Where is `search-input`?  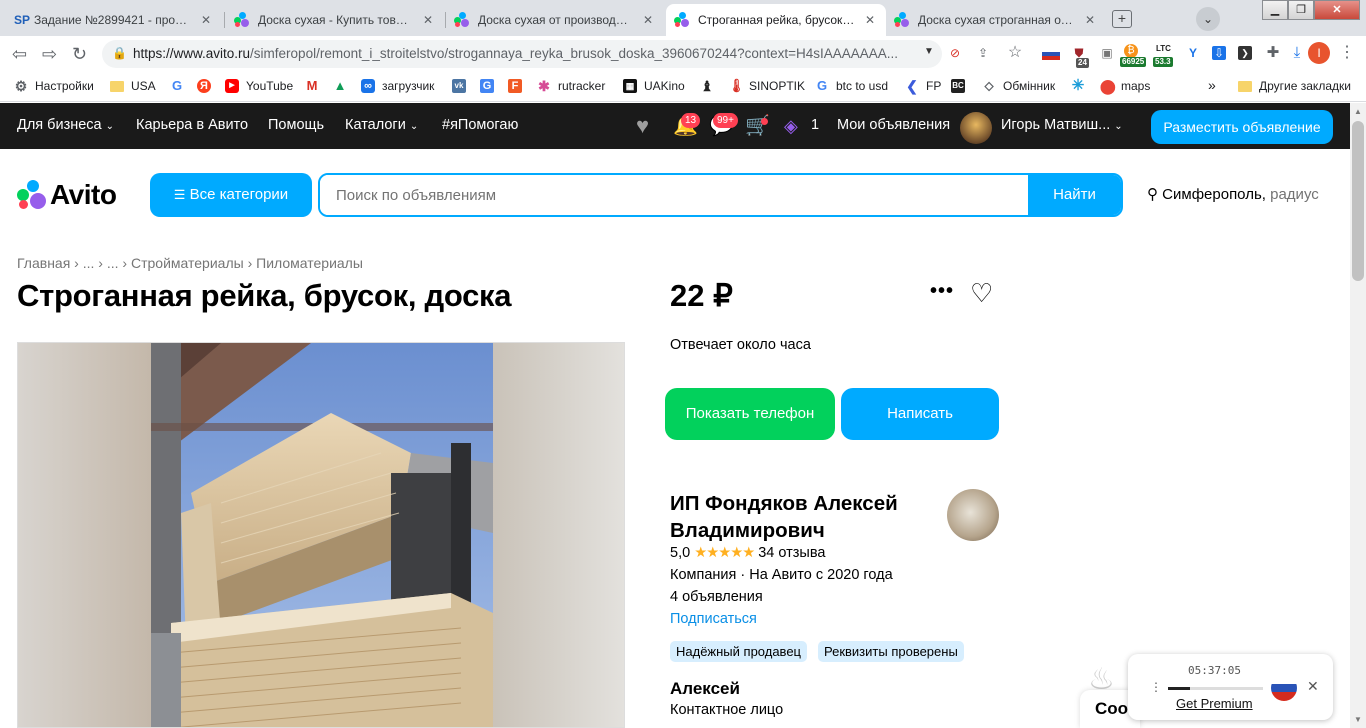 search-input is located at coordinates (675, 195).